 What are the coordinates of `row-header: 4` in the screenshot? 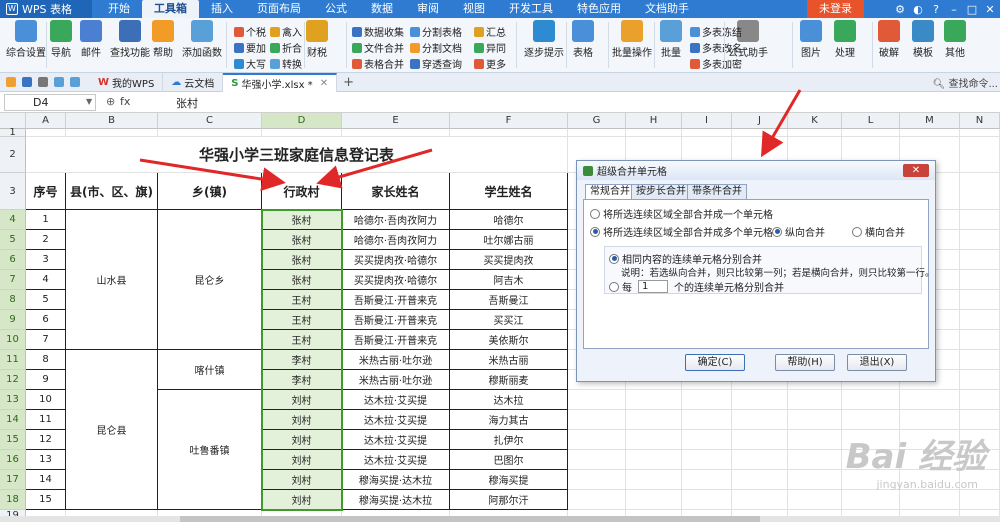 It's located at (13, 220).